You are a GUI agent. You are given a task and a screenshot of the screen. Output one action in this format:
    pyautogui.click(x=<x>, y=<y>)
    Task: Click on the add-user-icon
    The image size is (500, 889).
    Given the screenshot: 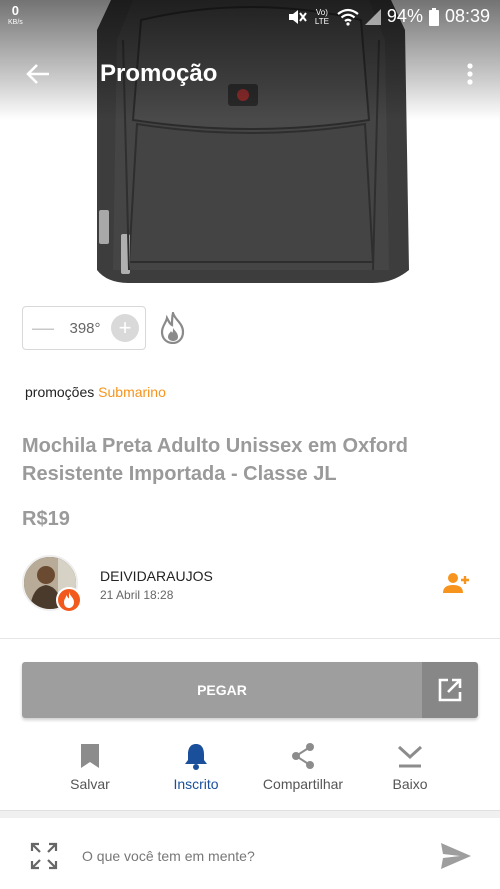 What is the action you would take?
    pyautogui.click(x=456, y=583)
    